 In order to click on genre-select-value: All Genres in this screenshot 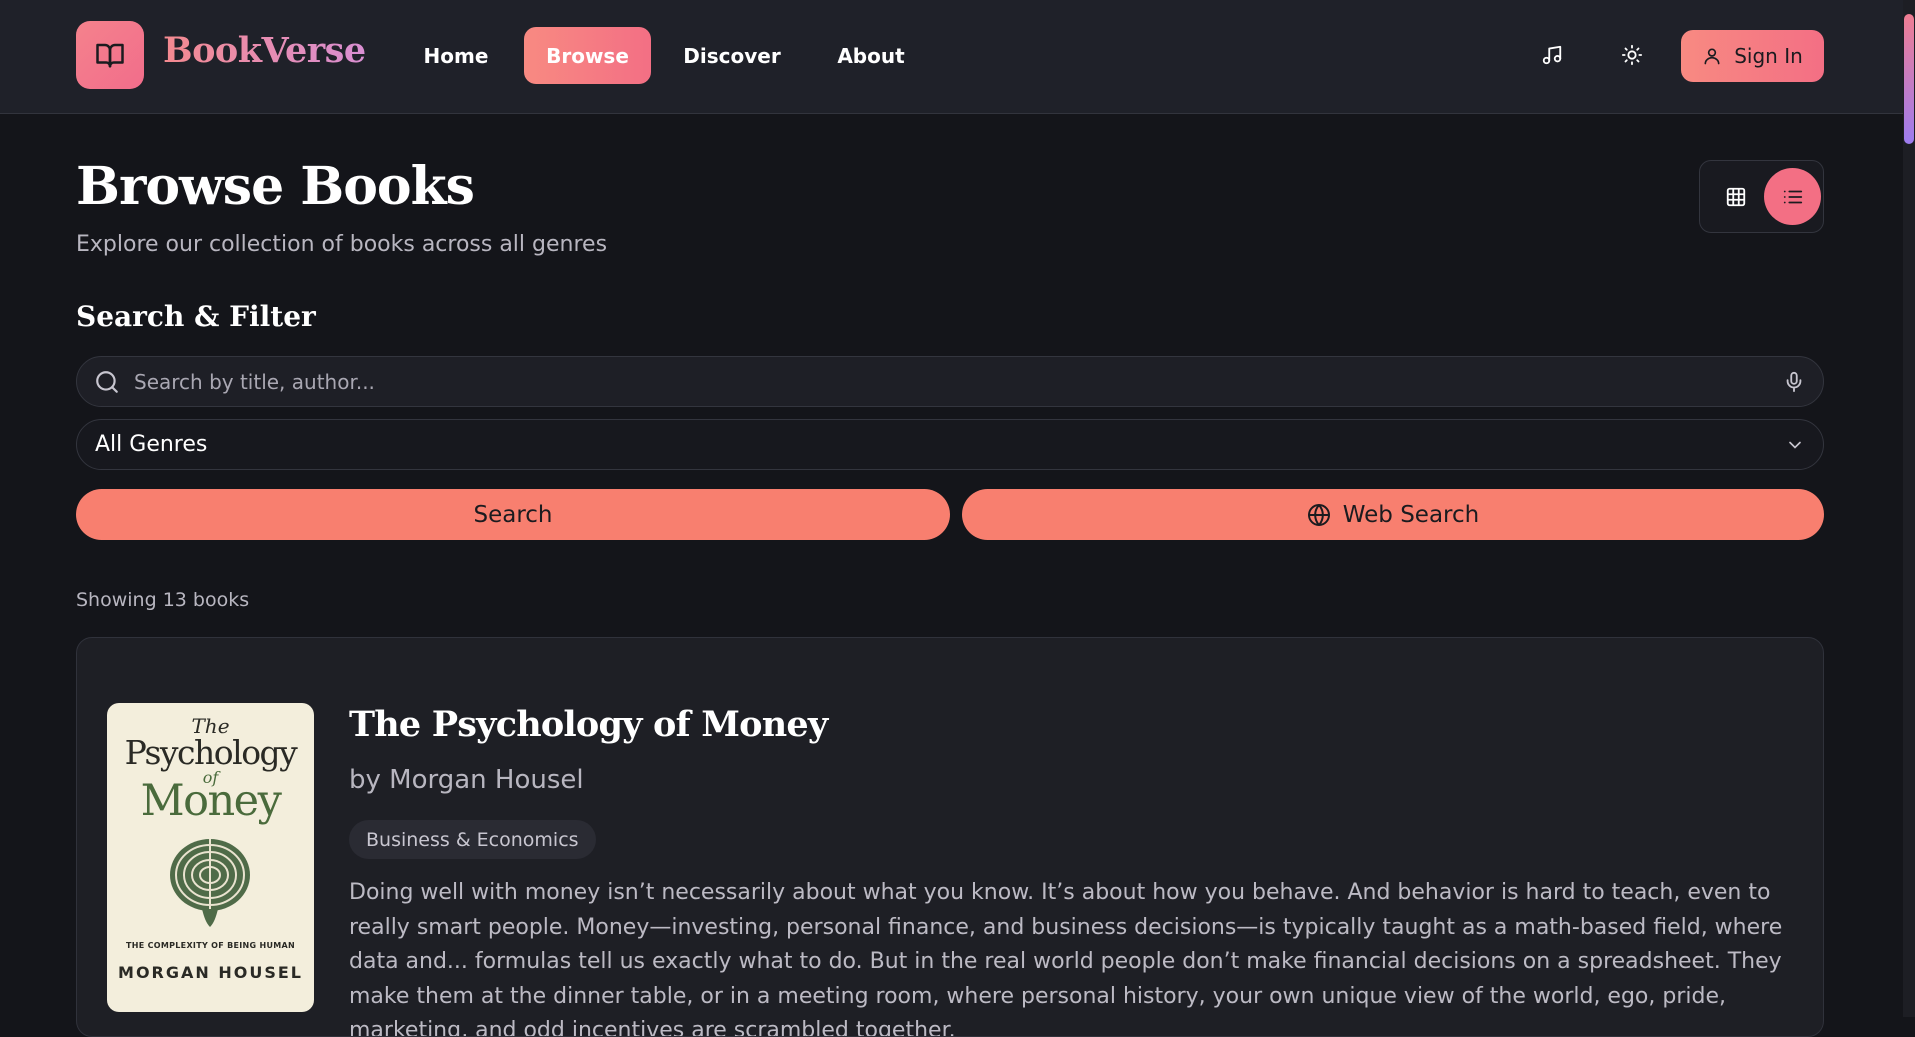, I will do `click(151, 444)`.